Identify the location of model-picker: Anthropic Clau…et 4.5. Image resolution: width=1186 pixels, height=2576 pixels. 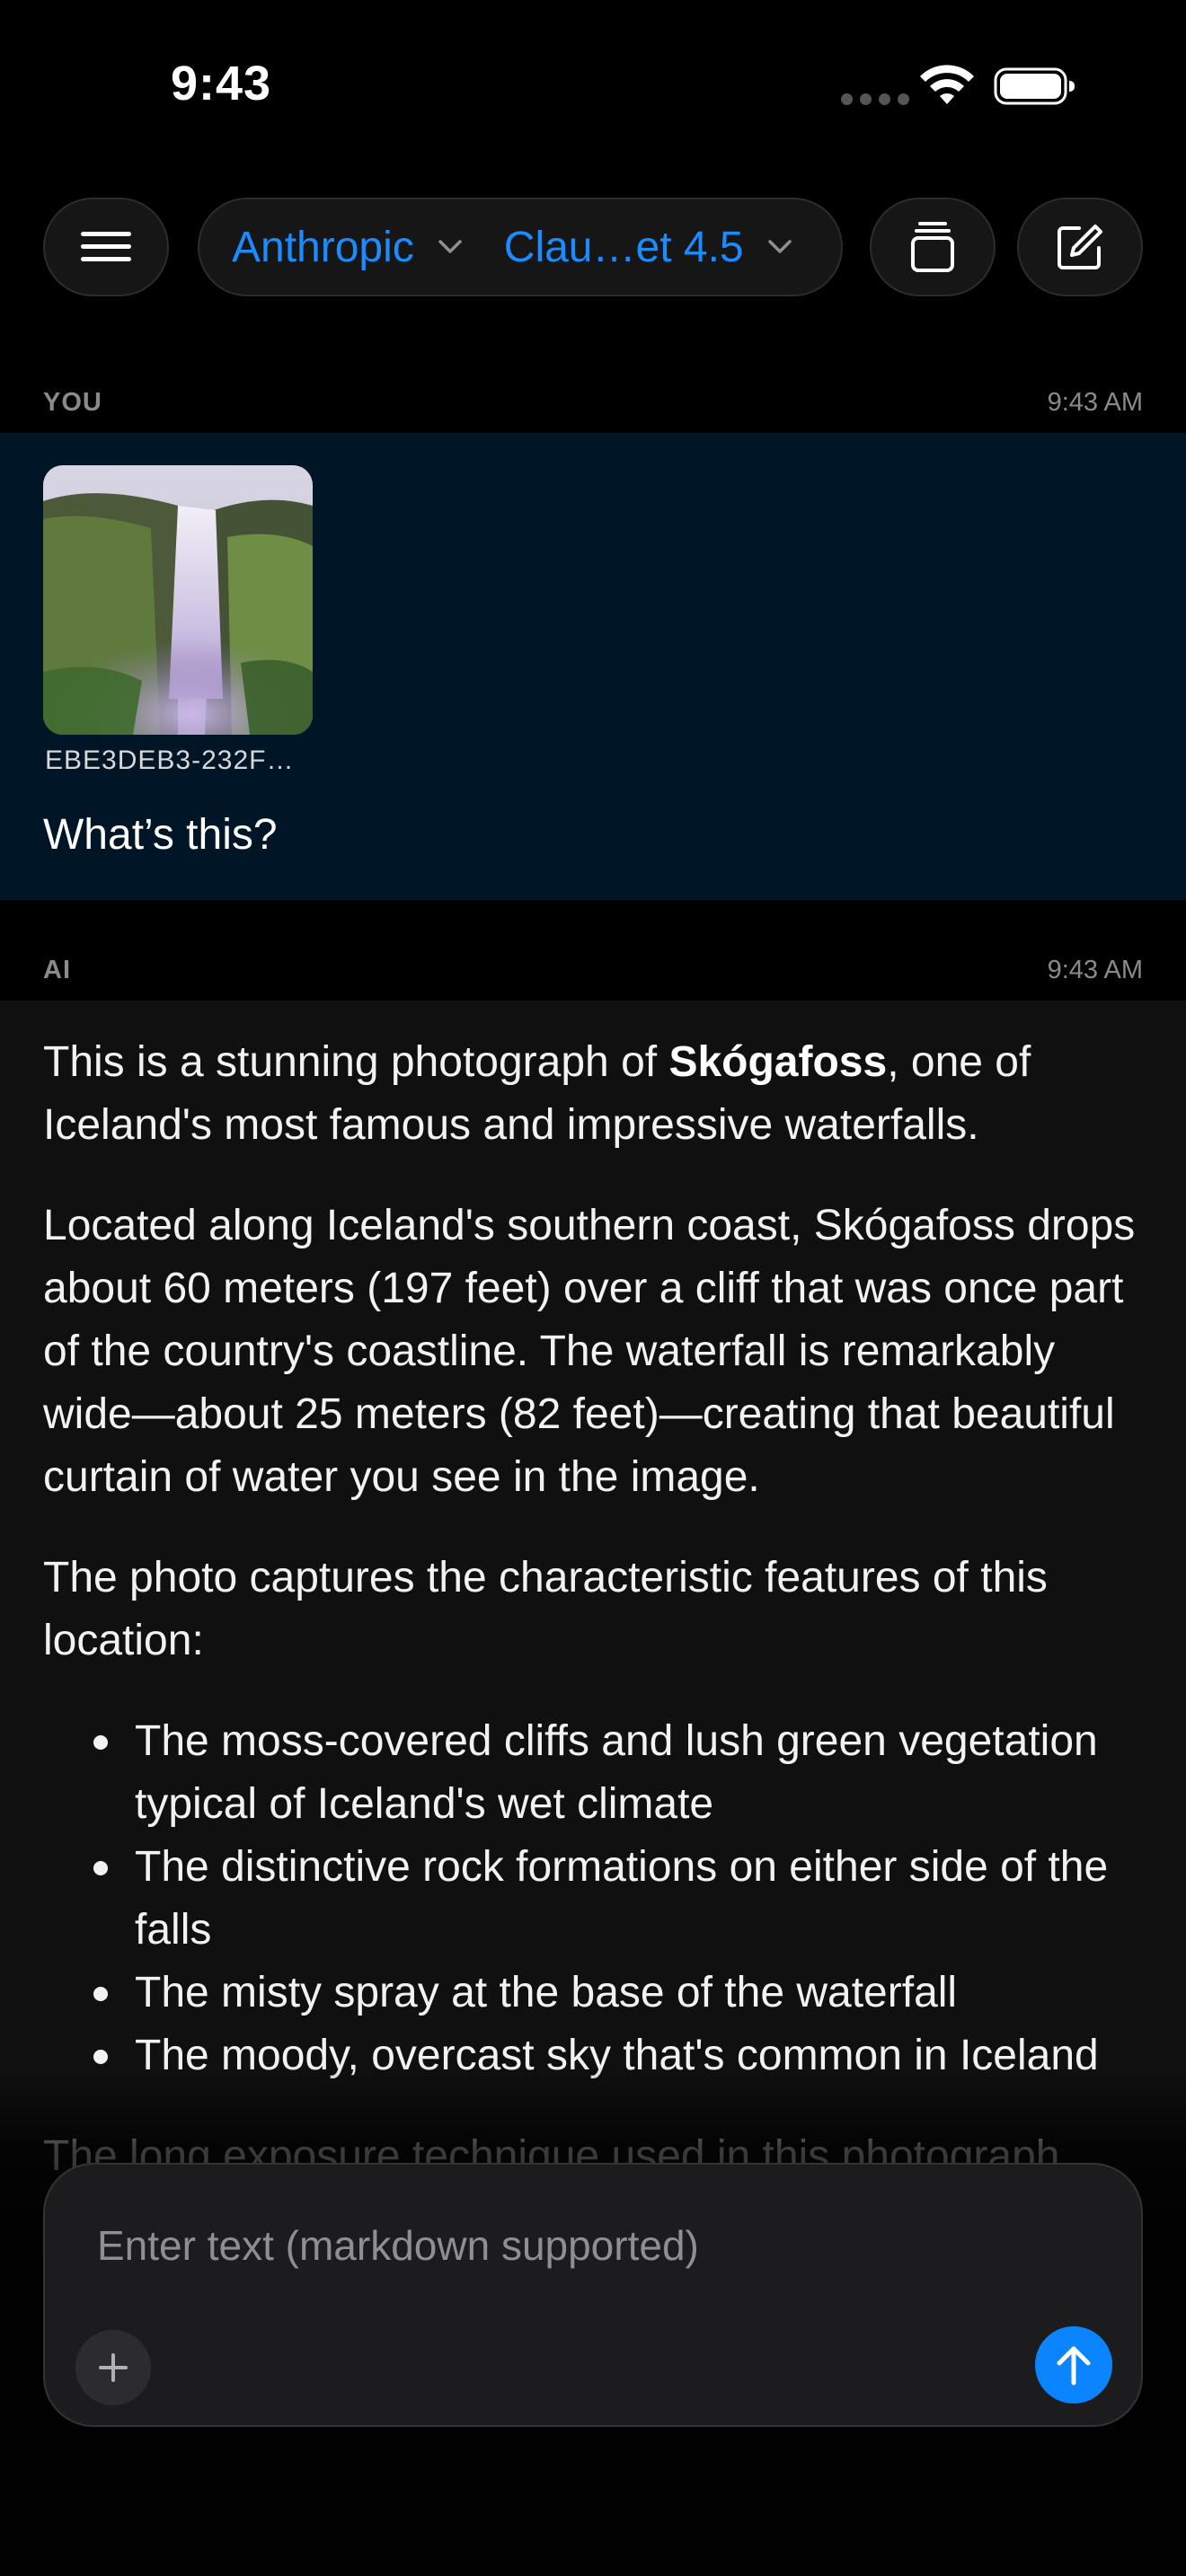
(520, 247).